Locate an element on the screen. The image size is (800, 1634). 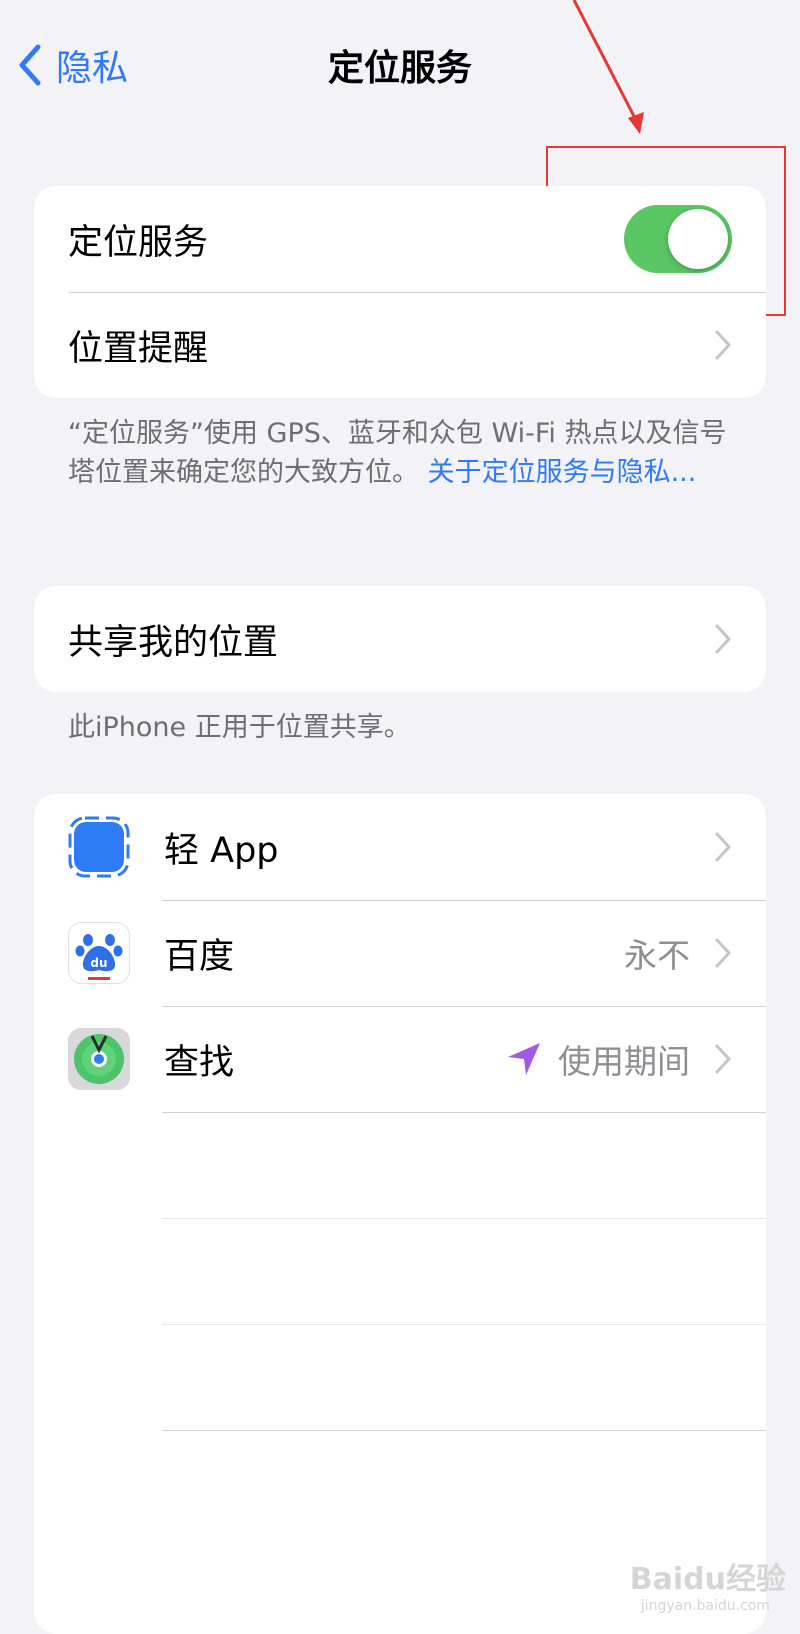
find-my-icon is located at coordinates (99, 1059).